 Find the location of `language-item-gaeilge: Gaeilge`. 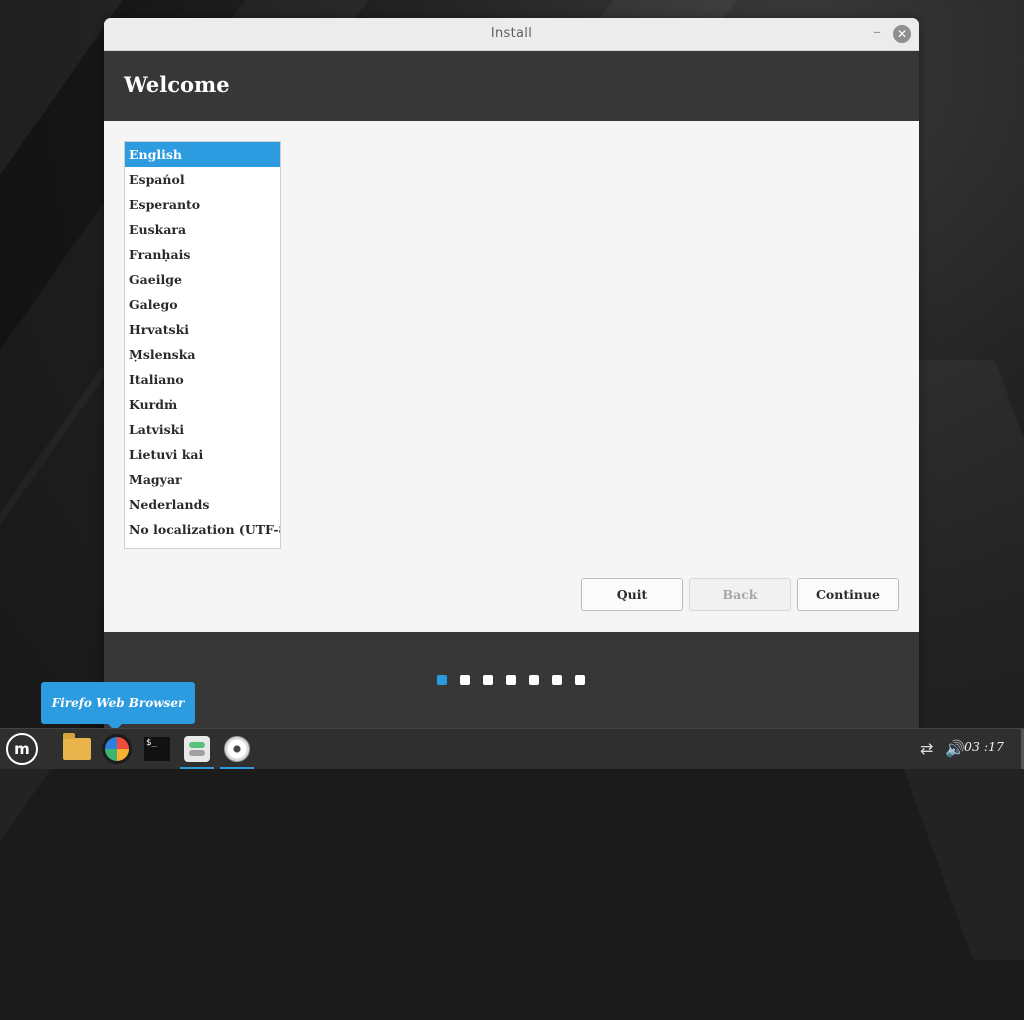

language-item-gaeilge: Gaeilge is located at coordinates (202, 279).